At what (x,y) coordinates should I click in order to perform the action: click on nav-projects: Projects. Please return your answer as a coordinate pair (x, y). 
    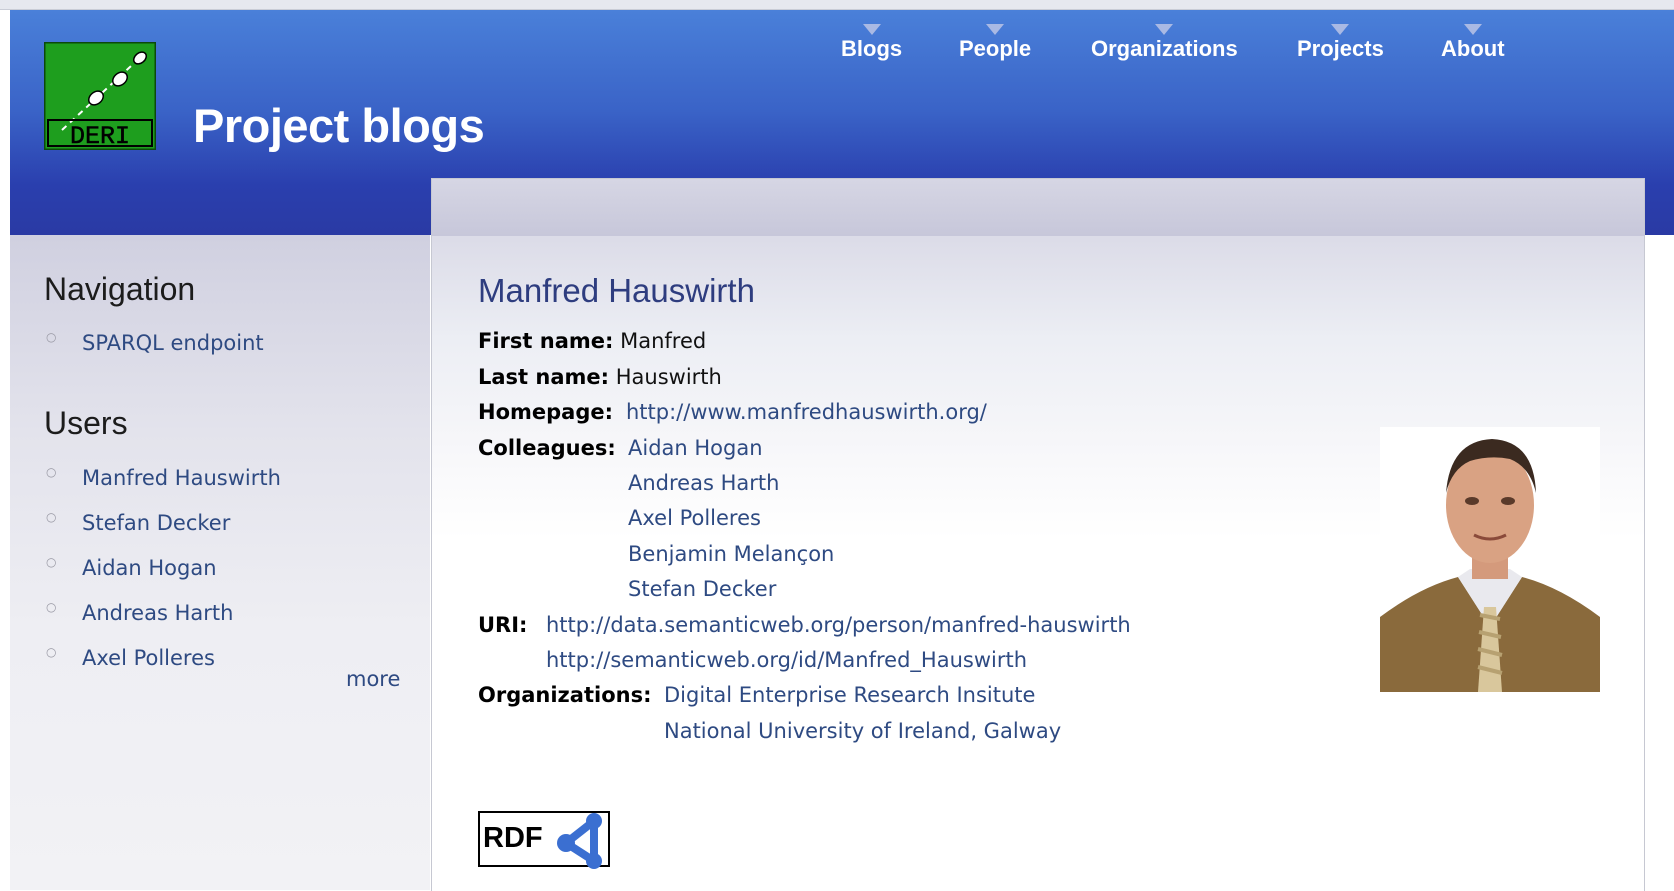
    Looking at the image, I should click on (1340, 43).